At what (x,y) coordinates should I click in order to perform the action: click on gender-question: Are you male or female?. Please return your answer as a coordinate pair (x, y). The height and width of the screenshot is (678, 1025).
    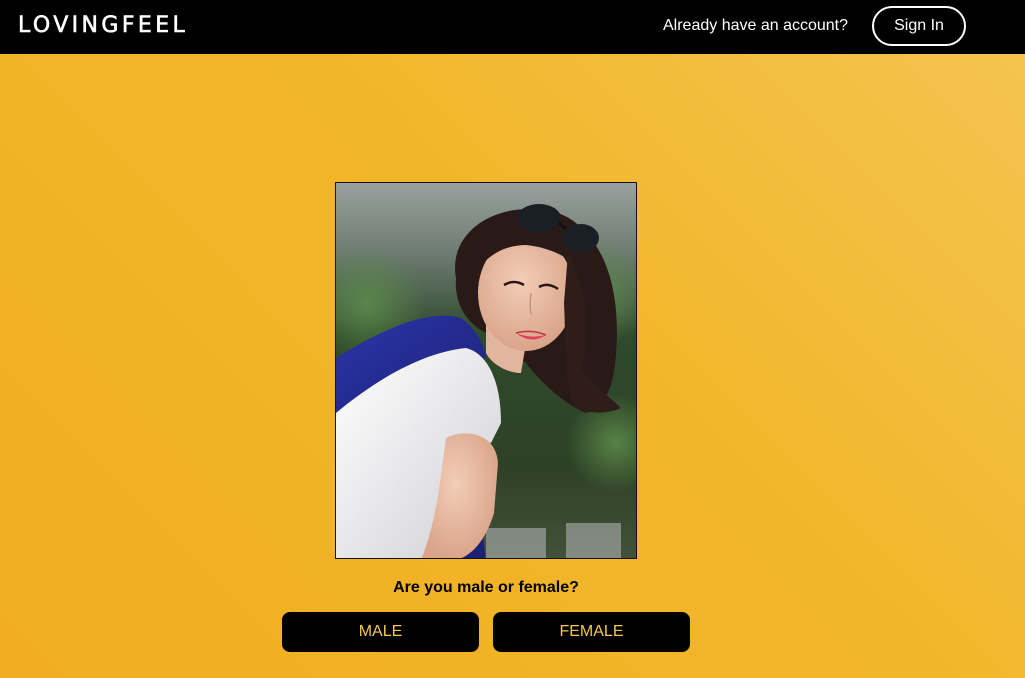
    Looking at the image, I should click on (486, 587).